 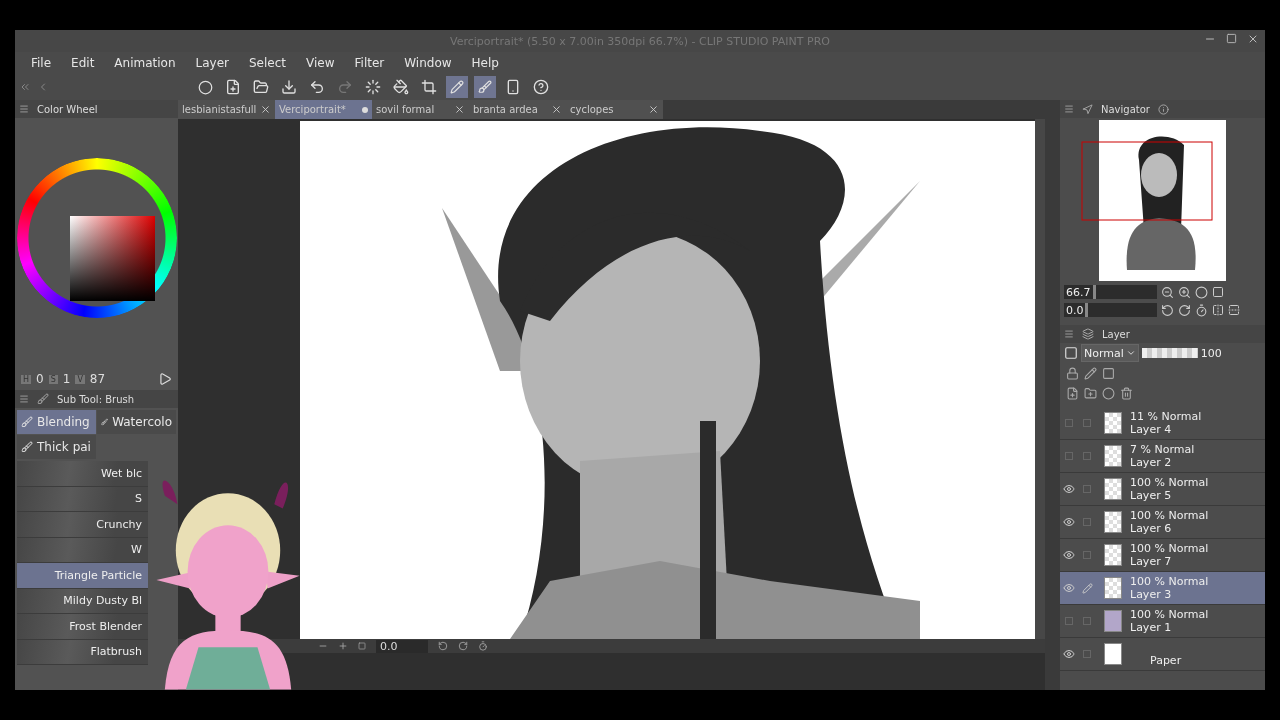 I want to click on brush-item: Mildy Dusty Bl, so click(x=82, y=601).